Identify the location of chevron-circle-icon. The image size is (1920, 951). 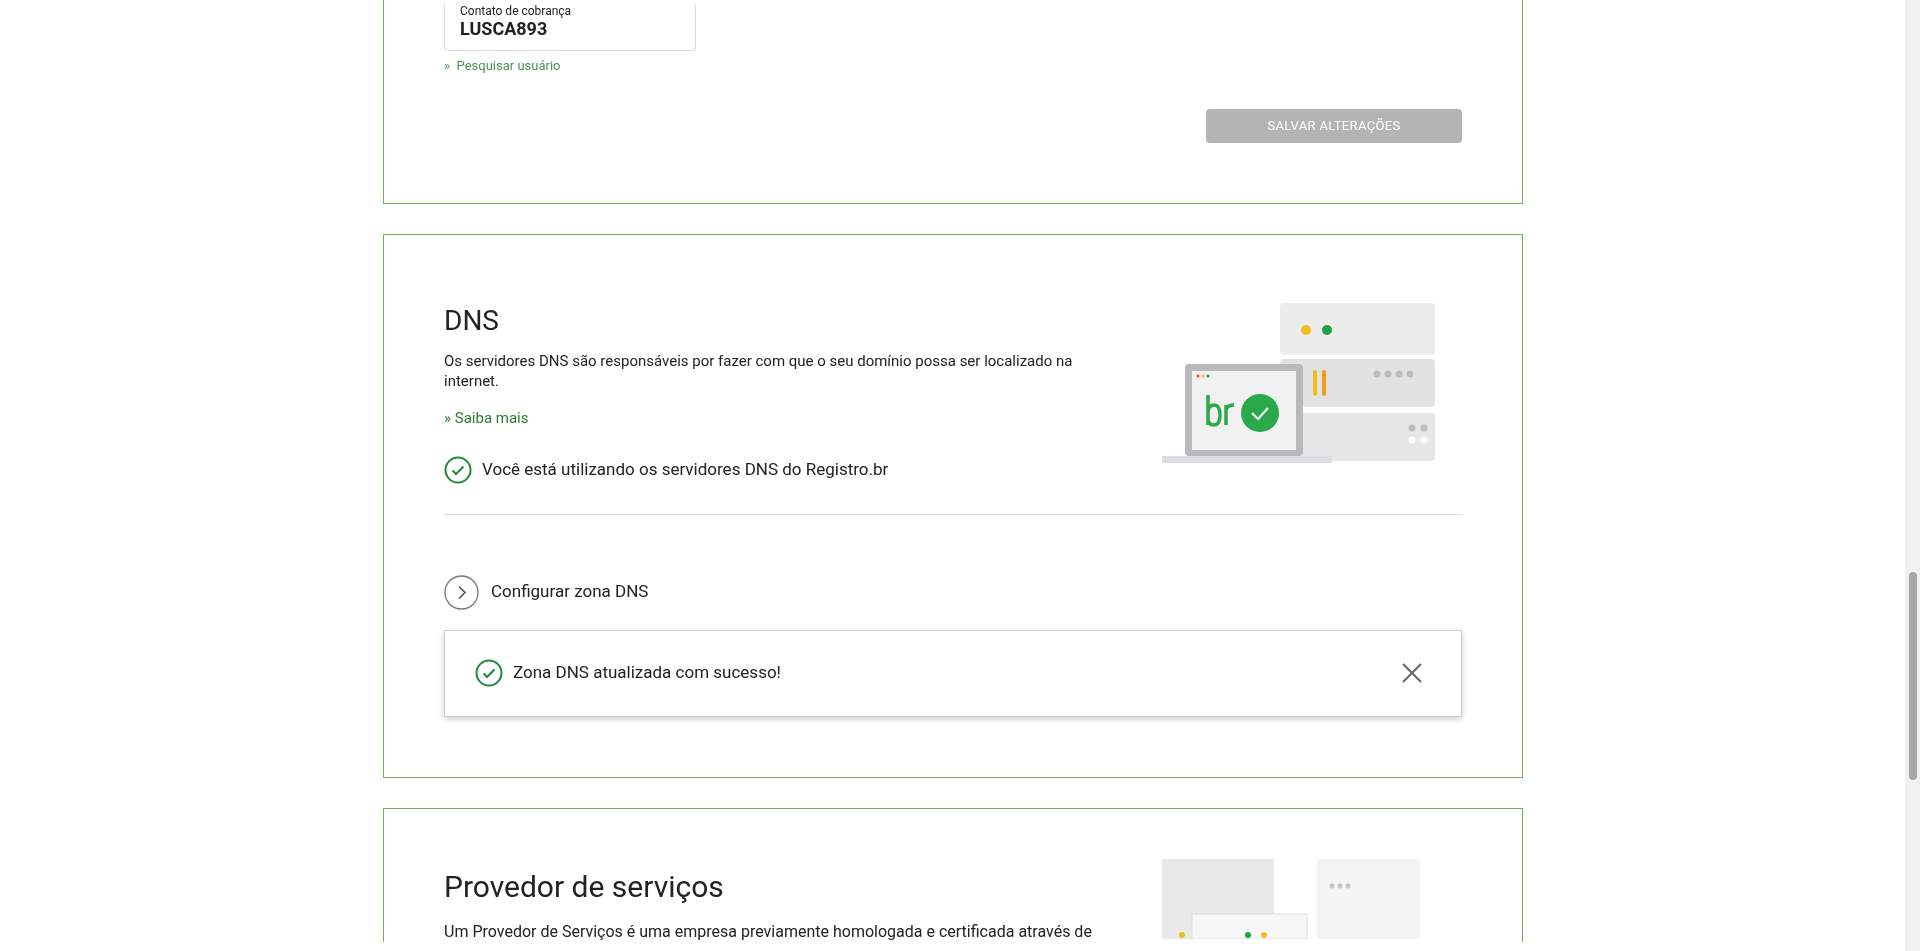
(461, 592).